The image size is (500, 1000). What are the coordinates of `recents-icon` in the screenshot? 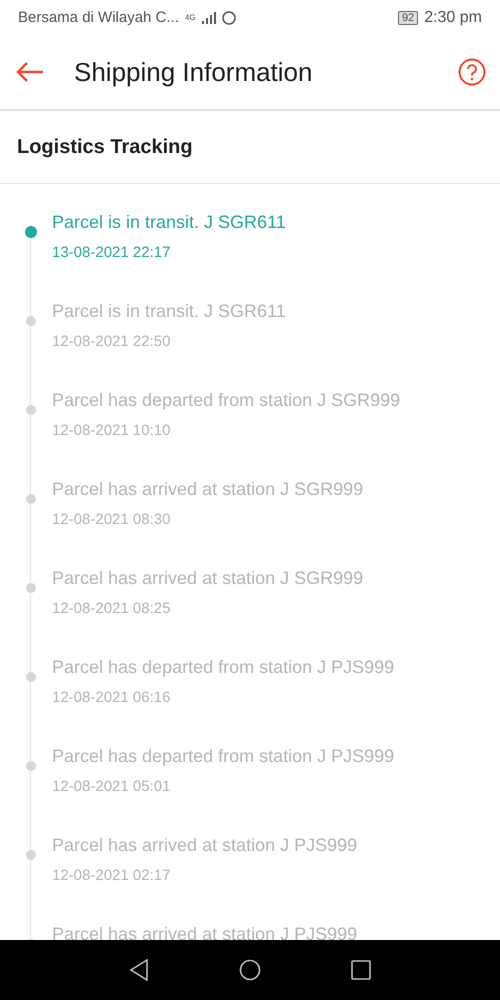 It's located at (361, 970).